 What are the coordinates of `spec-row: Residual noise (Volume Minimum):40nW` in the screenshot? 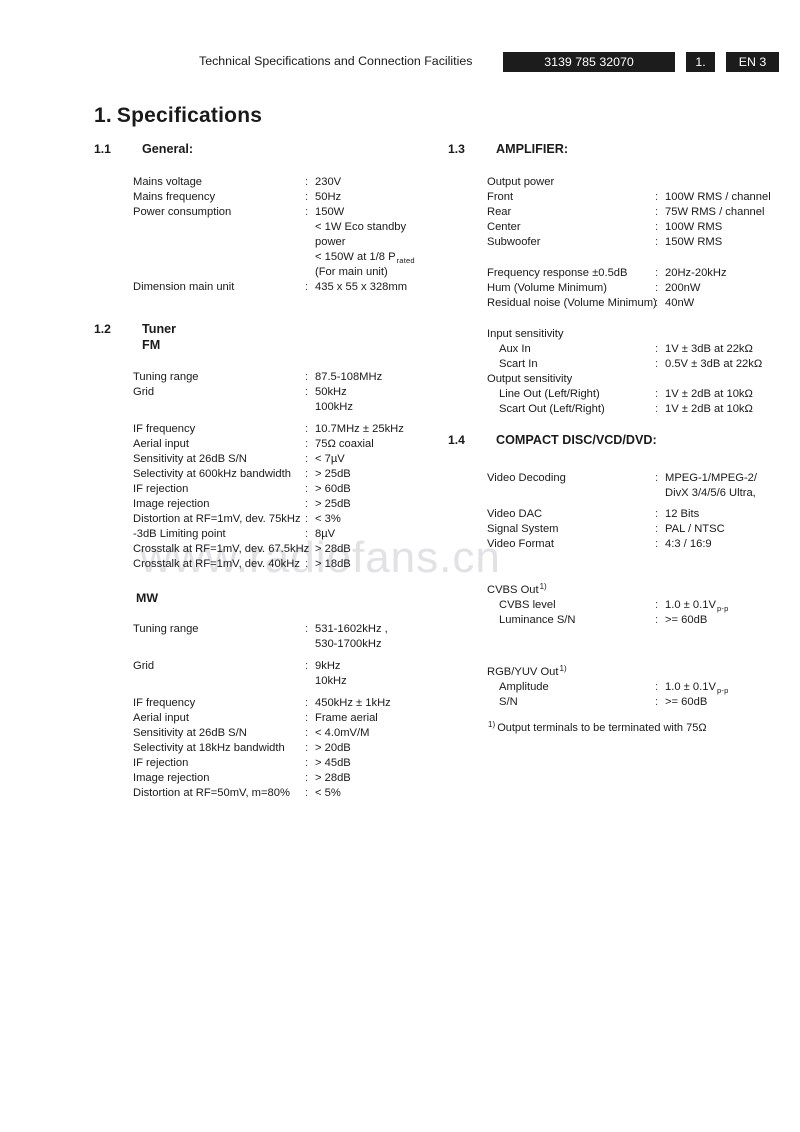 It's located at (637, 303).